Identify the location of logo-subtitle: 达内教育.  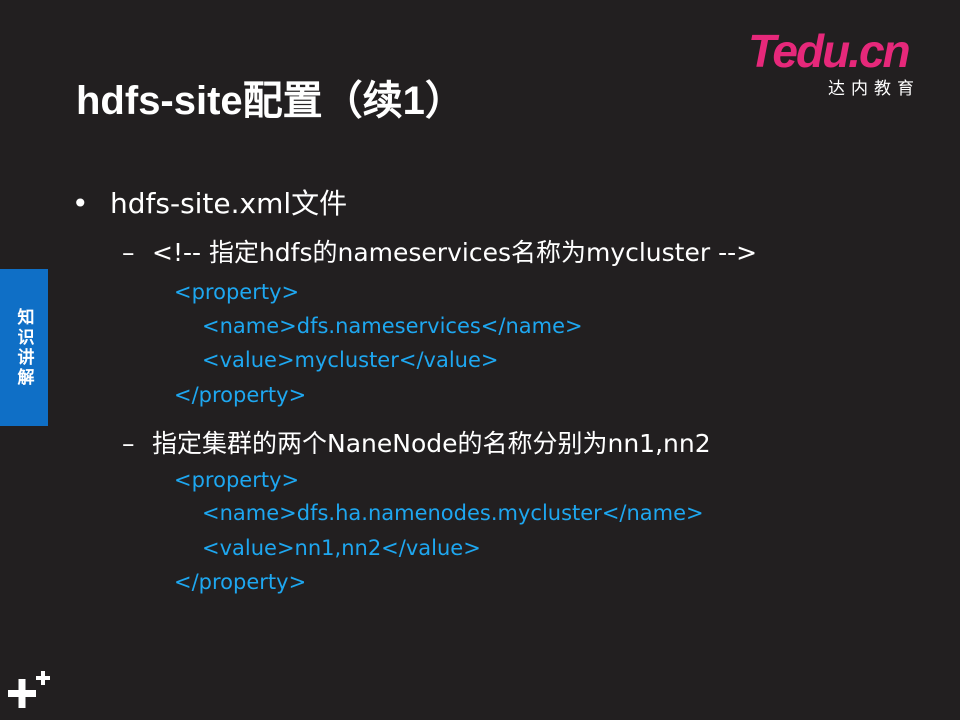
(874, 89).